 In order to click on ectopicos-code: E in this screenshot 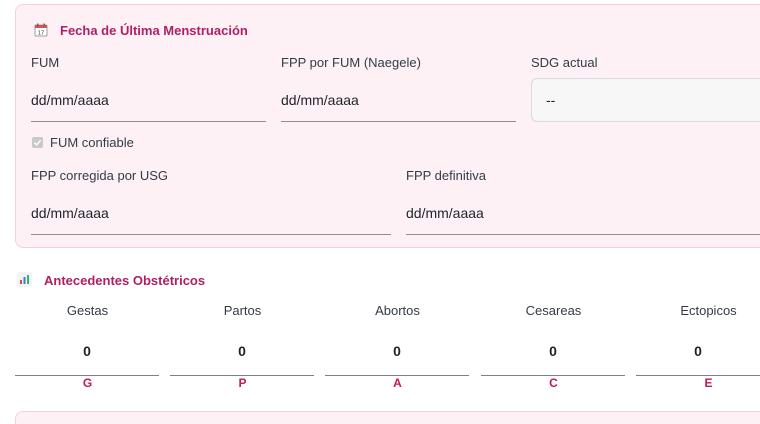, I will do `click(708, 383)`.